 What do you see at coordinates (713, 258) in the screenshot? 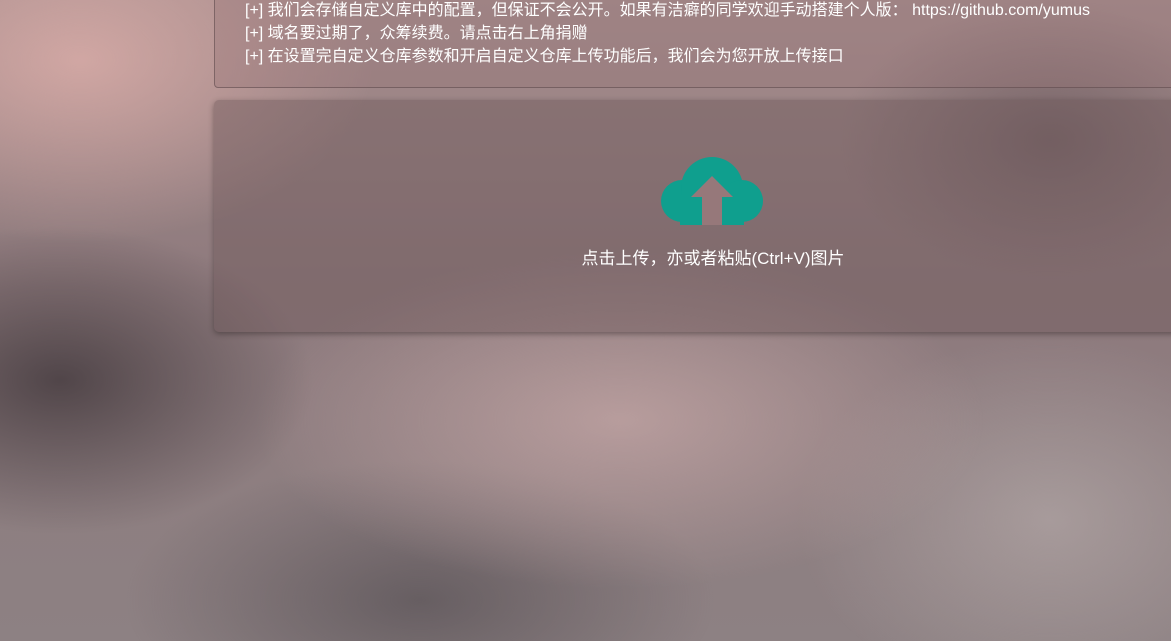
I see `upload-hint-text: 点击上传，亦或者粘贴(Ctrl+V)图片` at bounding box center [713, 258].